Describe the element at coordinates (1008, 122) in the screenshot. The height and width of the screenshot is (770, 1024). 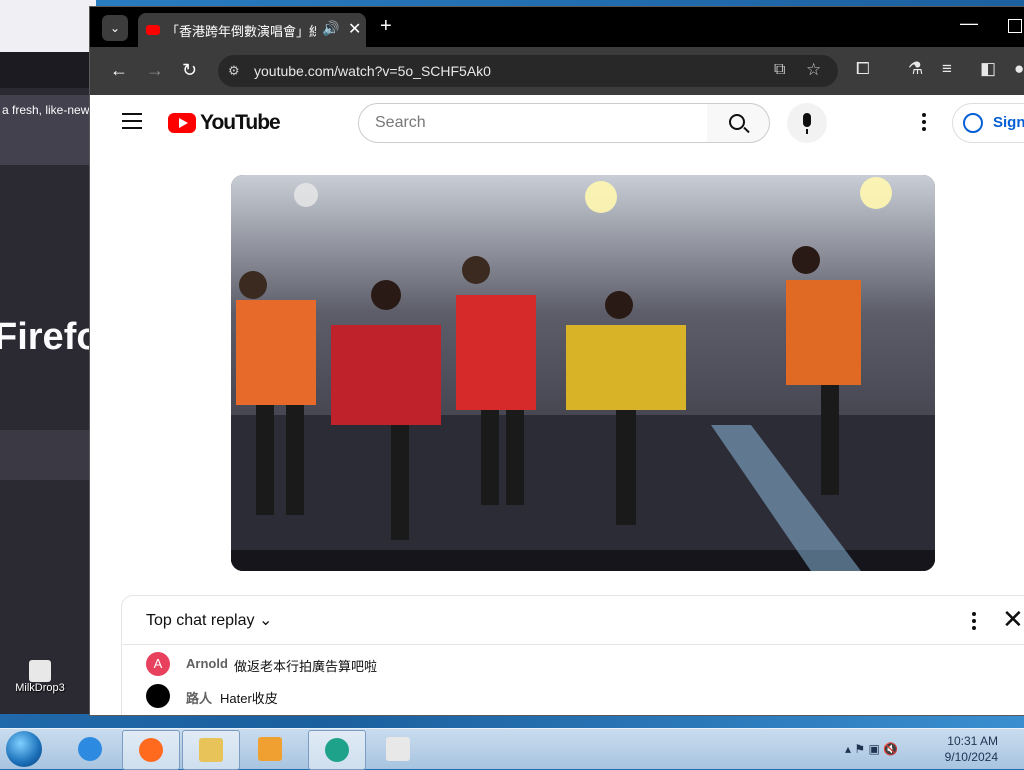
I see `sign-in-label: Sign` at that location.